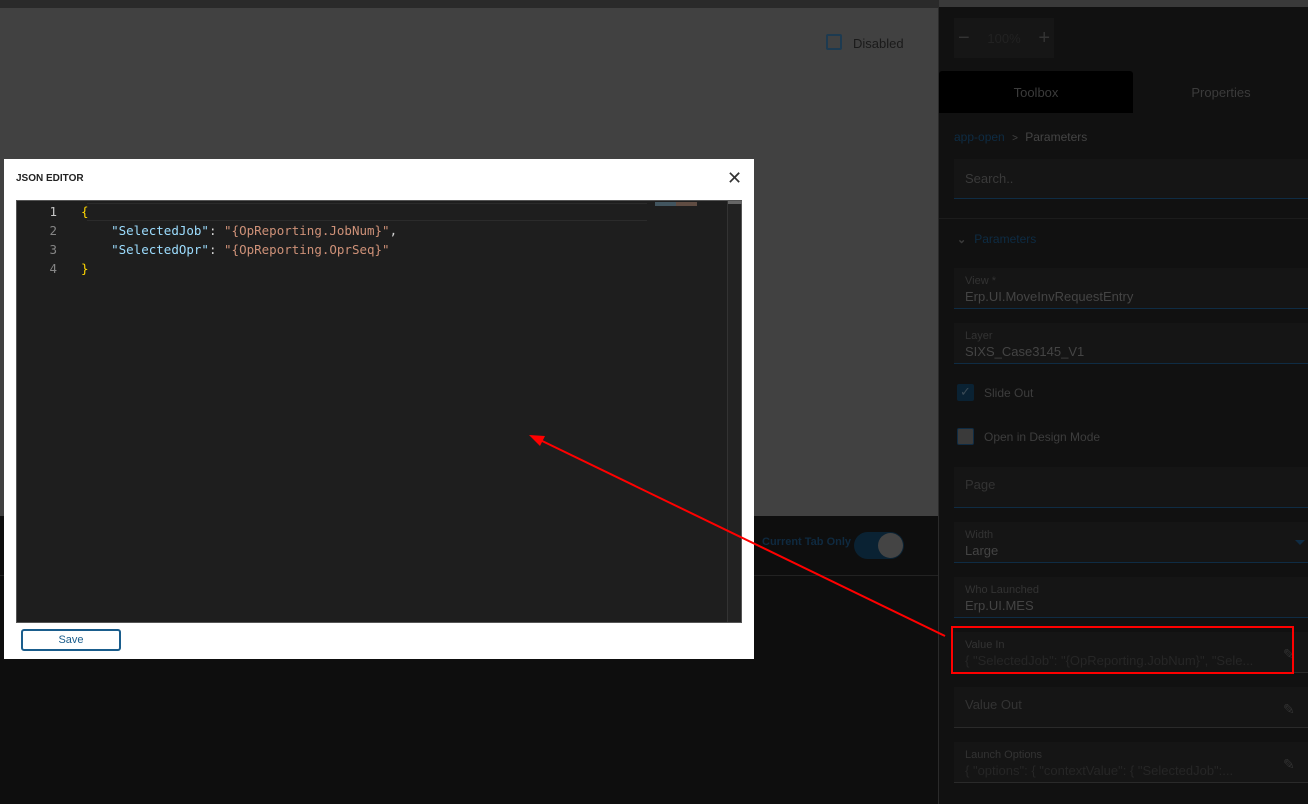 This screenshot has height=804, width=1308. What do you see at coordinates (807, 542) in the screenshot?
I see `current-tab-only-label: Current Tab Only` at bounding box center [807, 542].